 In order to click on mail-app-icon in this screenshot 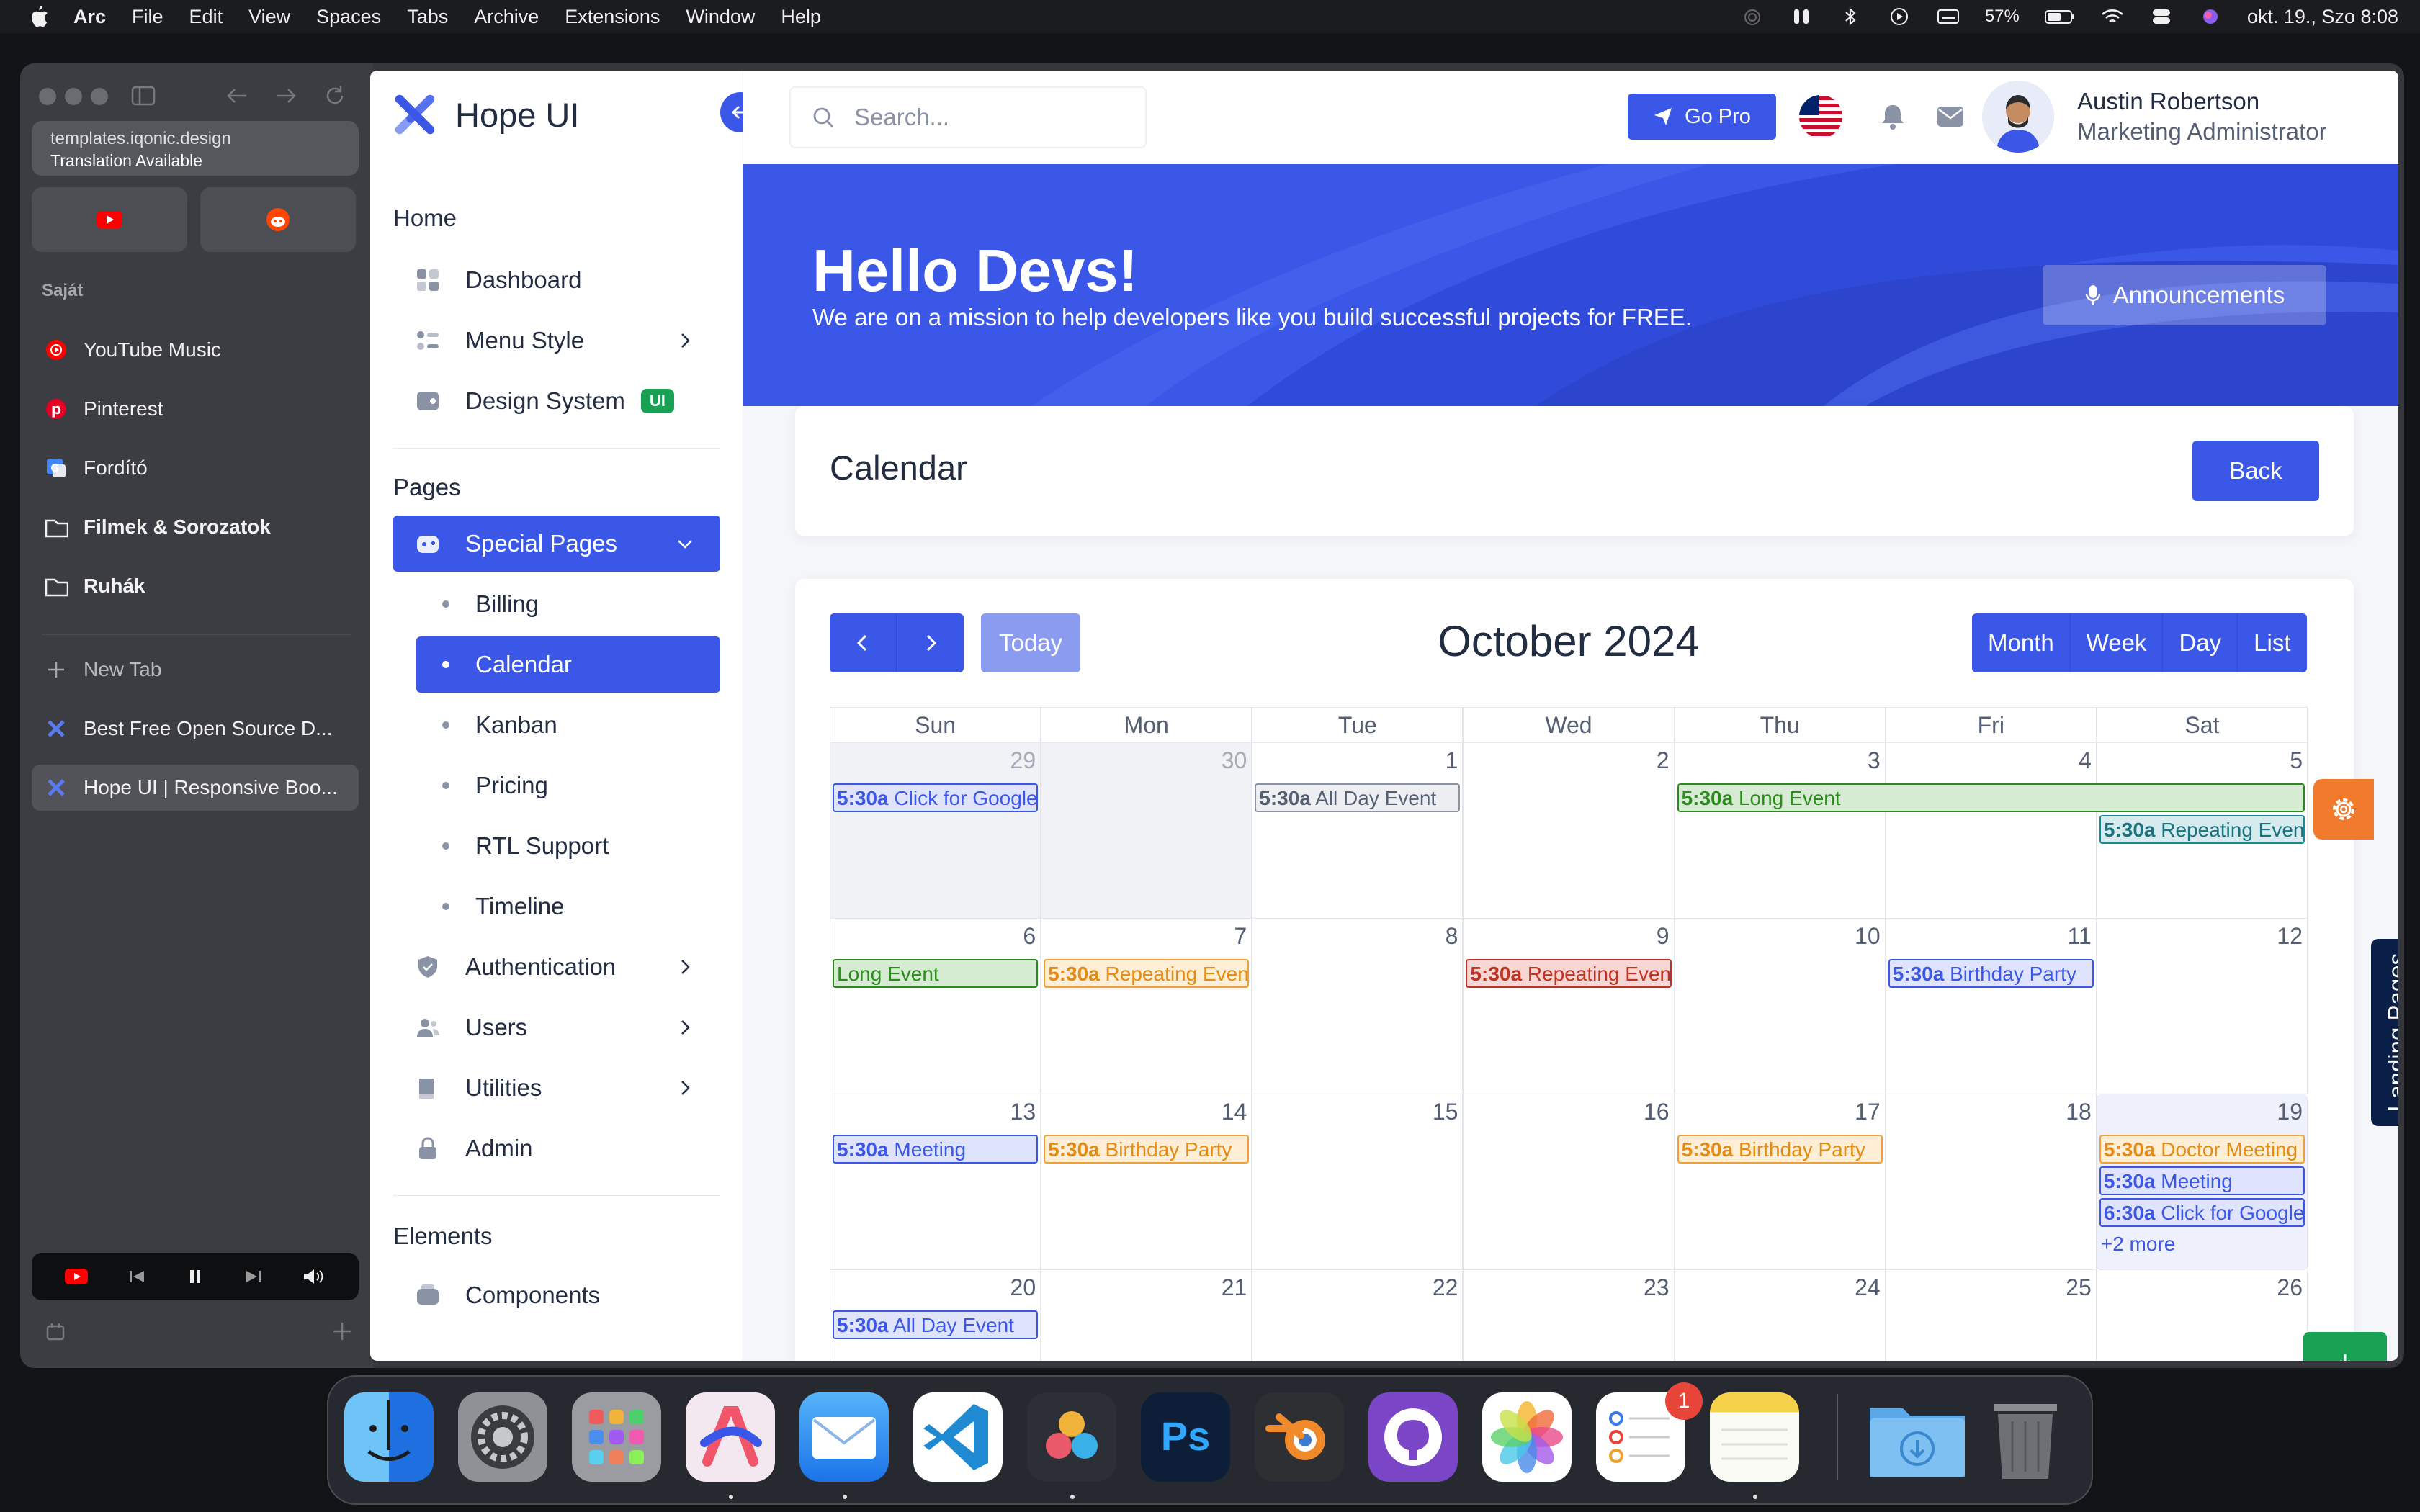, I will do `click(844, 1437)`.